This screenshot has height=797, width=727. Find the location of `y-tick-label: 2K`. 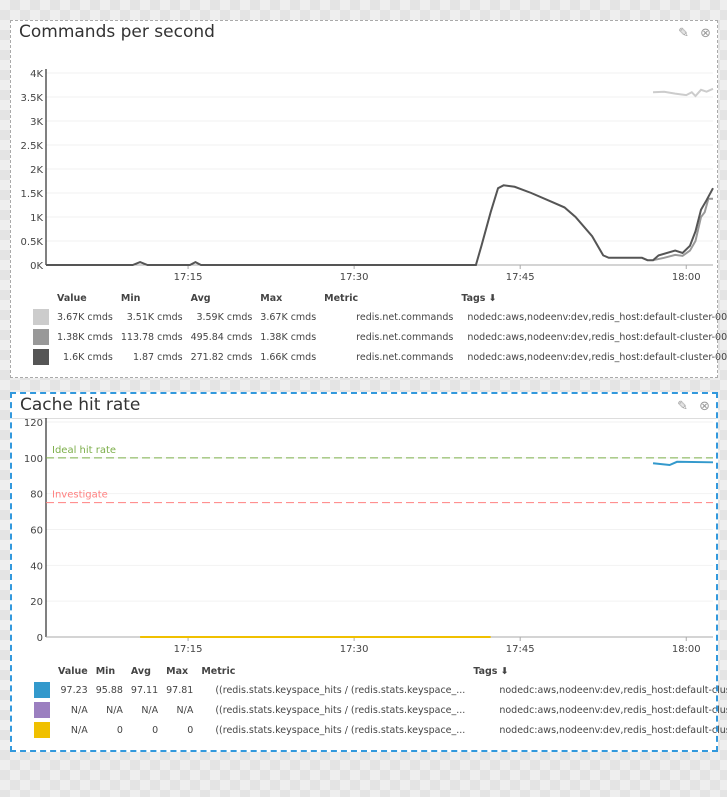

y-tick-label: 2K is located at coordinates (36, 170).